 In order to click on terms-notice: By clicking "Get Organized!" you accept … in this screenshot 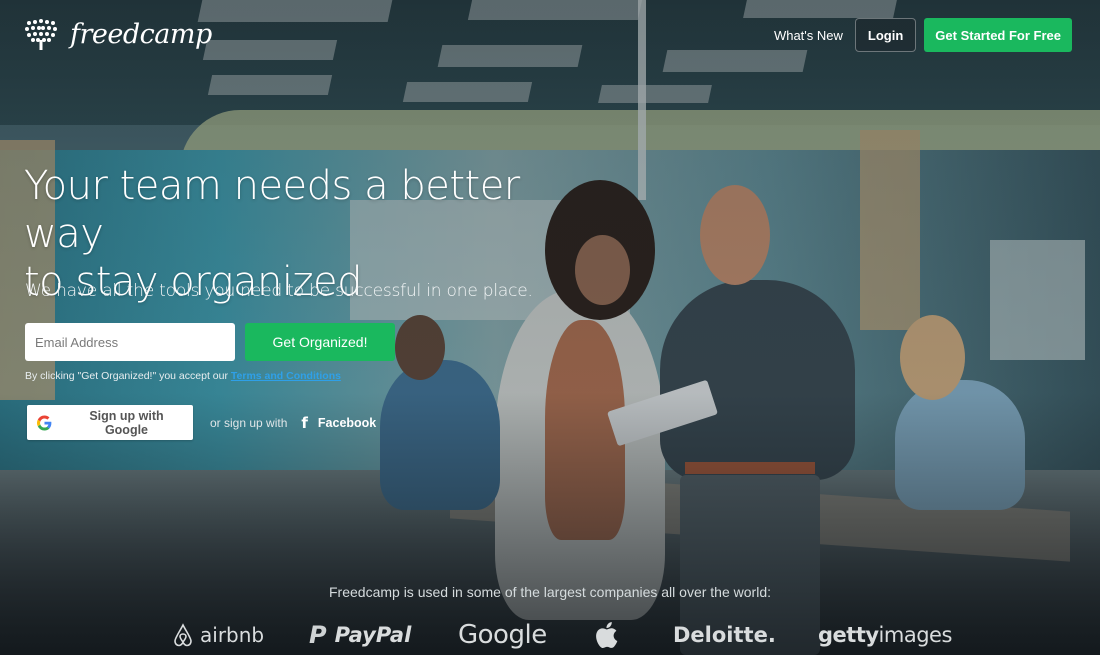, I will do `click(183, 376)`.